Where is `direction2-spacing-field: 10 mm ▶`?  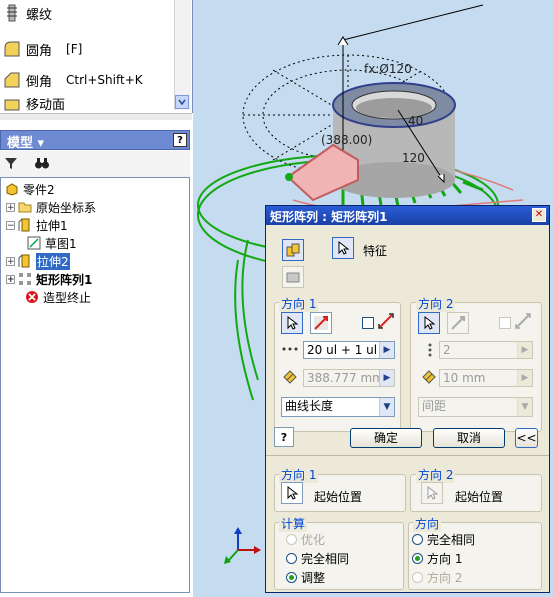
direction2-spacing-field: 10 mm ▶ is located at coordinates (486, 378).